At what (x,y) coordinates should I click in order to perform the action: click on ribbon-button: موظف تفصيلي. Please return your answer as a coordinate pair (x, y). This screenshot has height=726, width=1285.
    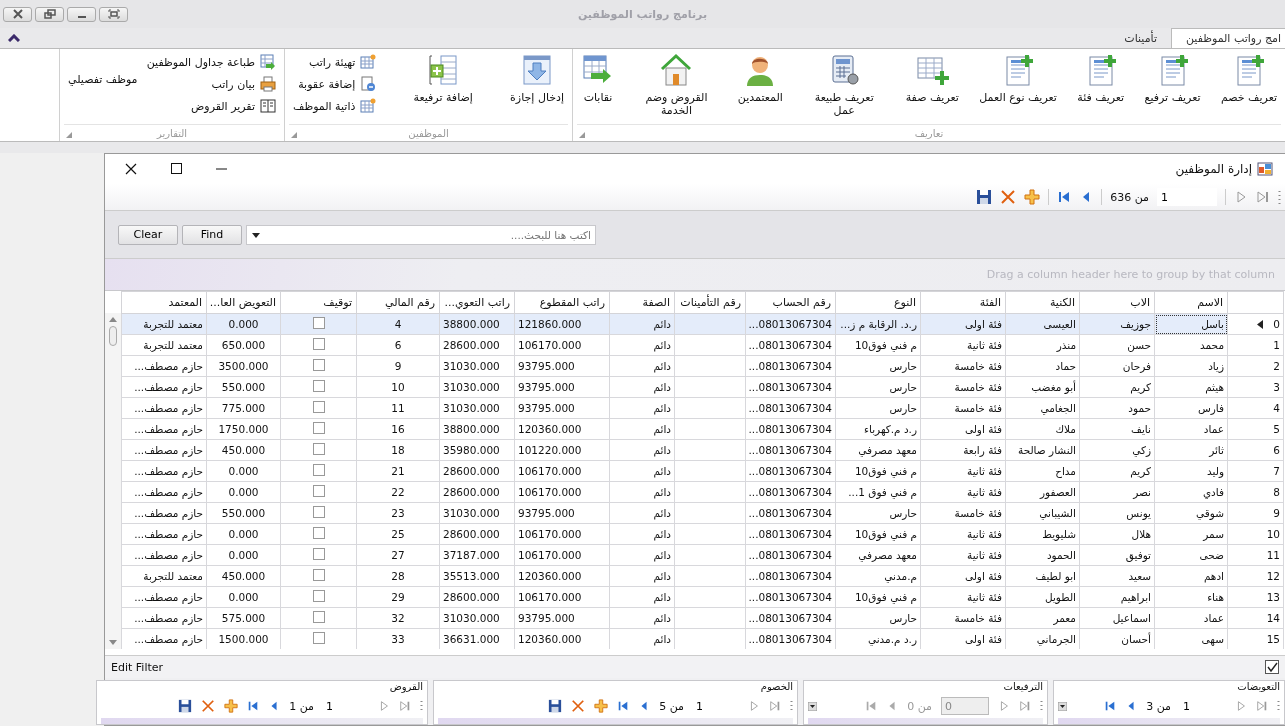
    Looking at the image, I should click on (103, 79).